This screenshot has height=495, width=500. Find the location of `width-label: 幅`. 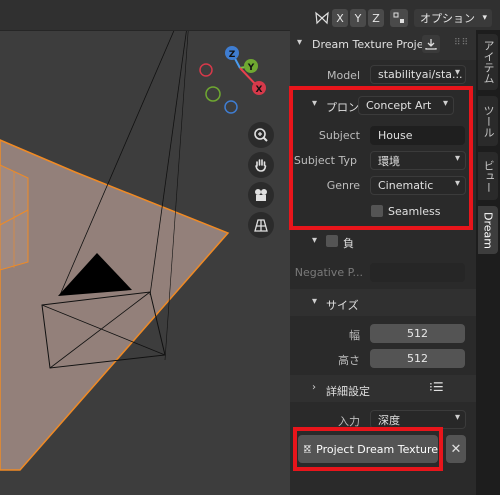

width-label: 幅 is located at coordinates (354, 335).